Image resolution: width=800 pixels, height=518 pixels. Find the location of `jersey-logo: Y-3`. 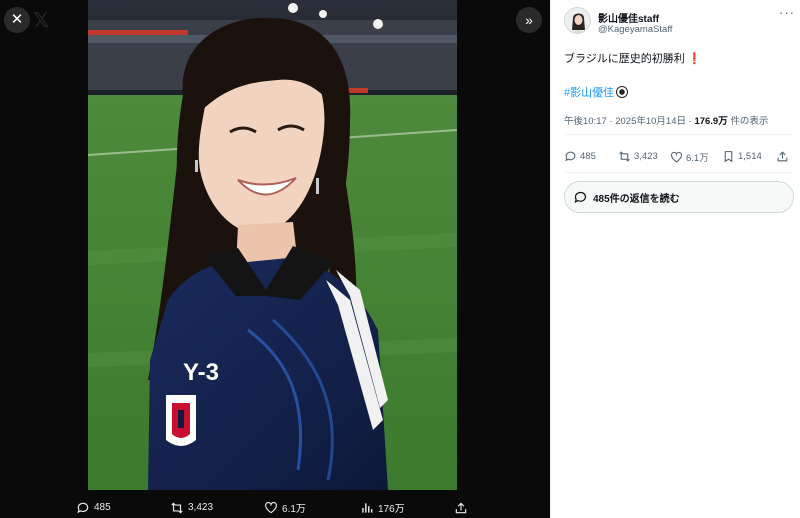

jersey-logo: Y-3 is located at coordinates (201, 372).